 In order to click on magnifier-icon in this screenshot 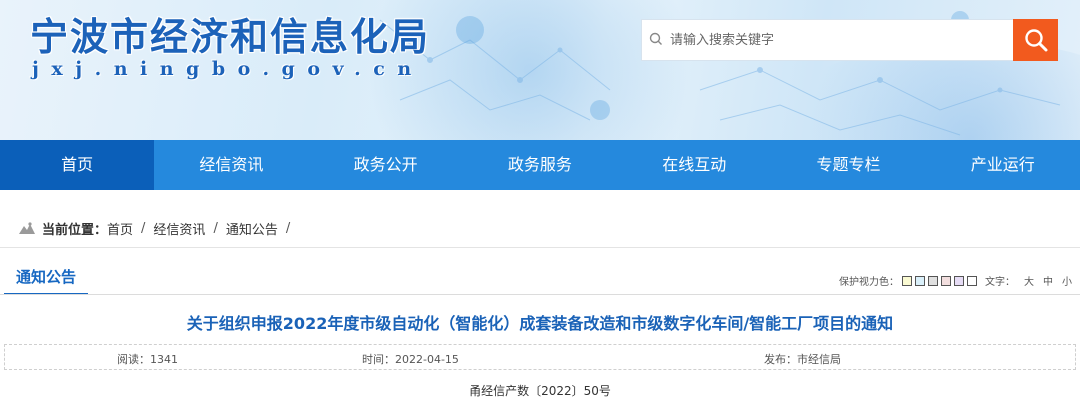, I will do `click(1036, 40)`.